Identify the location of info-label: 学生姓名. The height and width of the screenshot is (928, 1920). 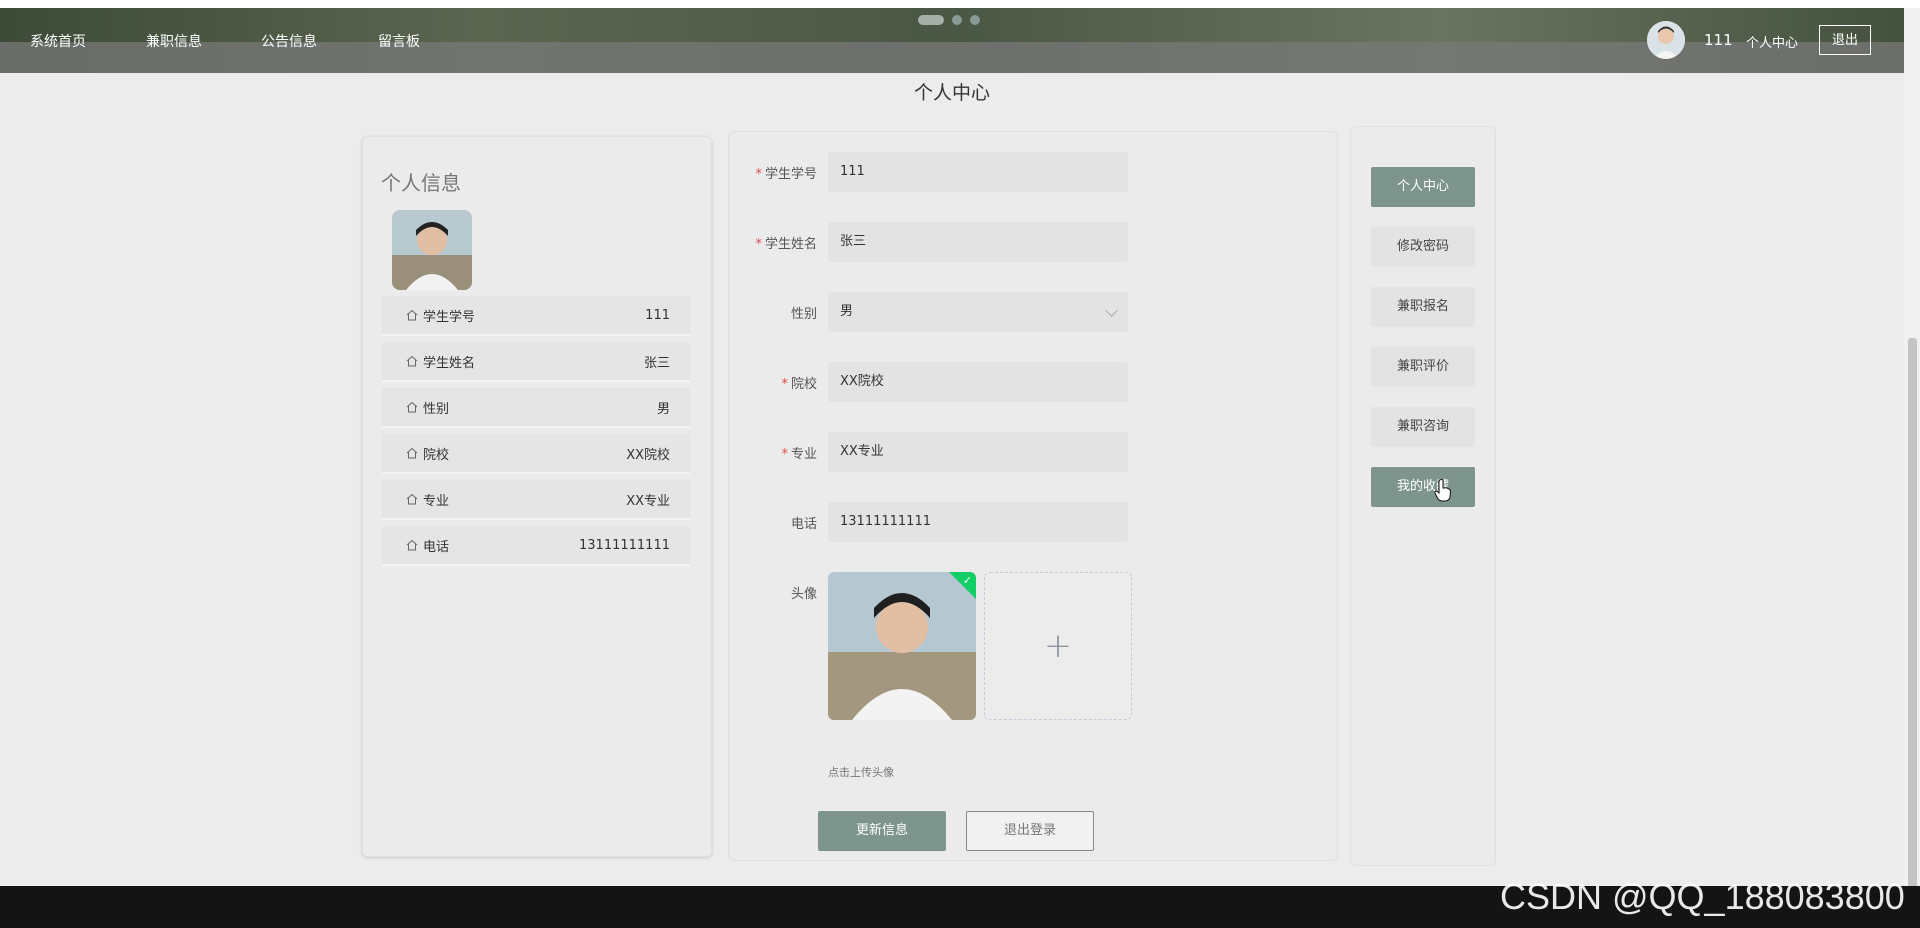
(449, 363).